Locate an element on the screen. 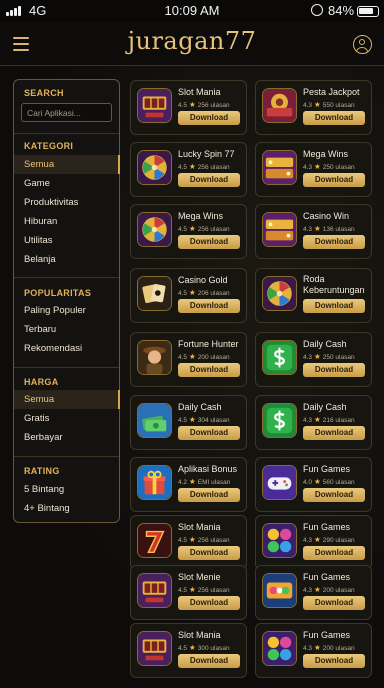 Image resolution: width=384 pixels, height=688 pixels. playing-cards-icon is located at coordinates (154, 293).